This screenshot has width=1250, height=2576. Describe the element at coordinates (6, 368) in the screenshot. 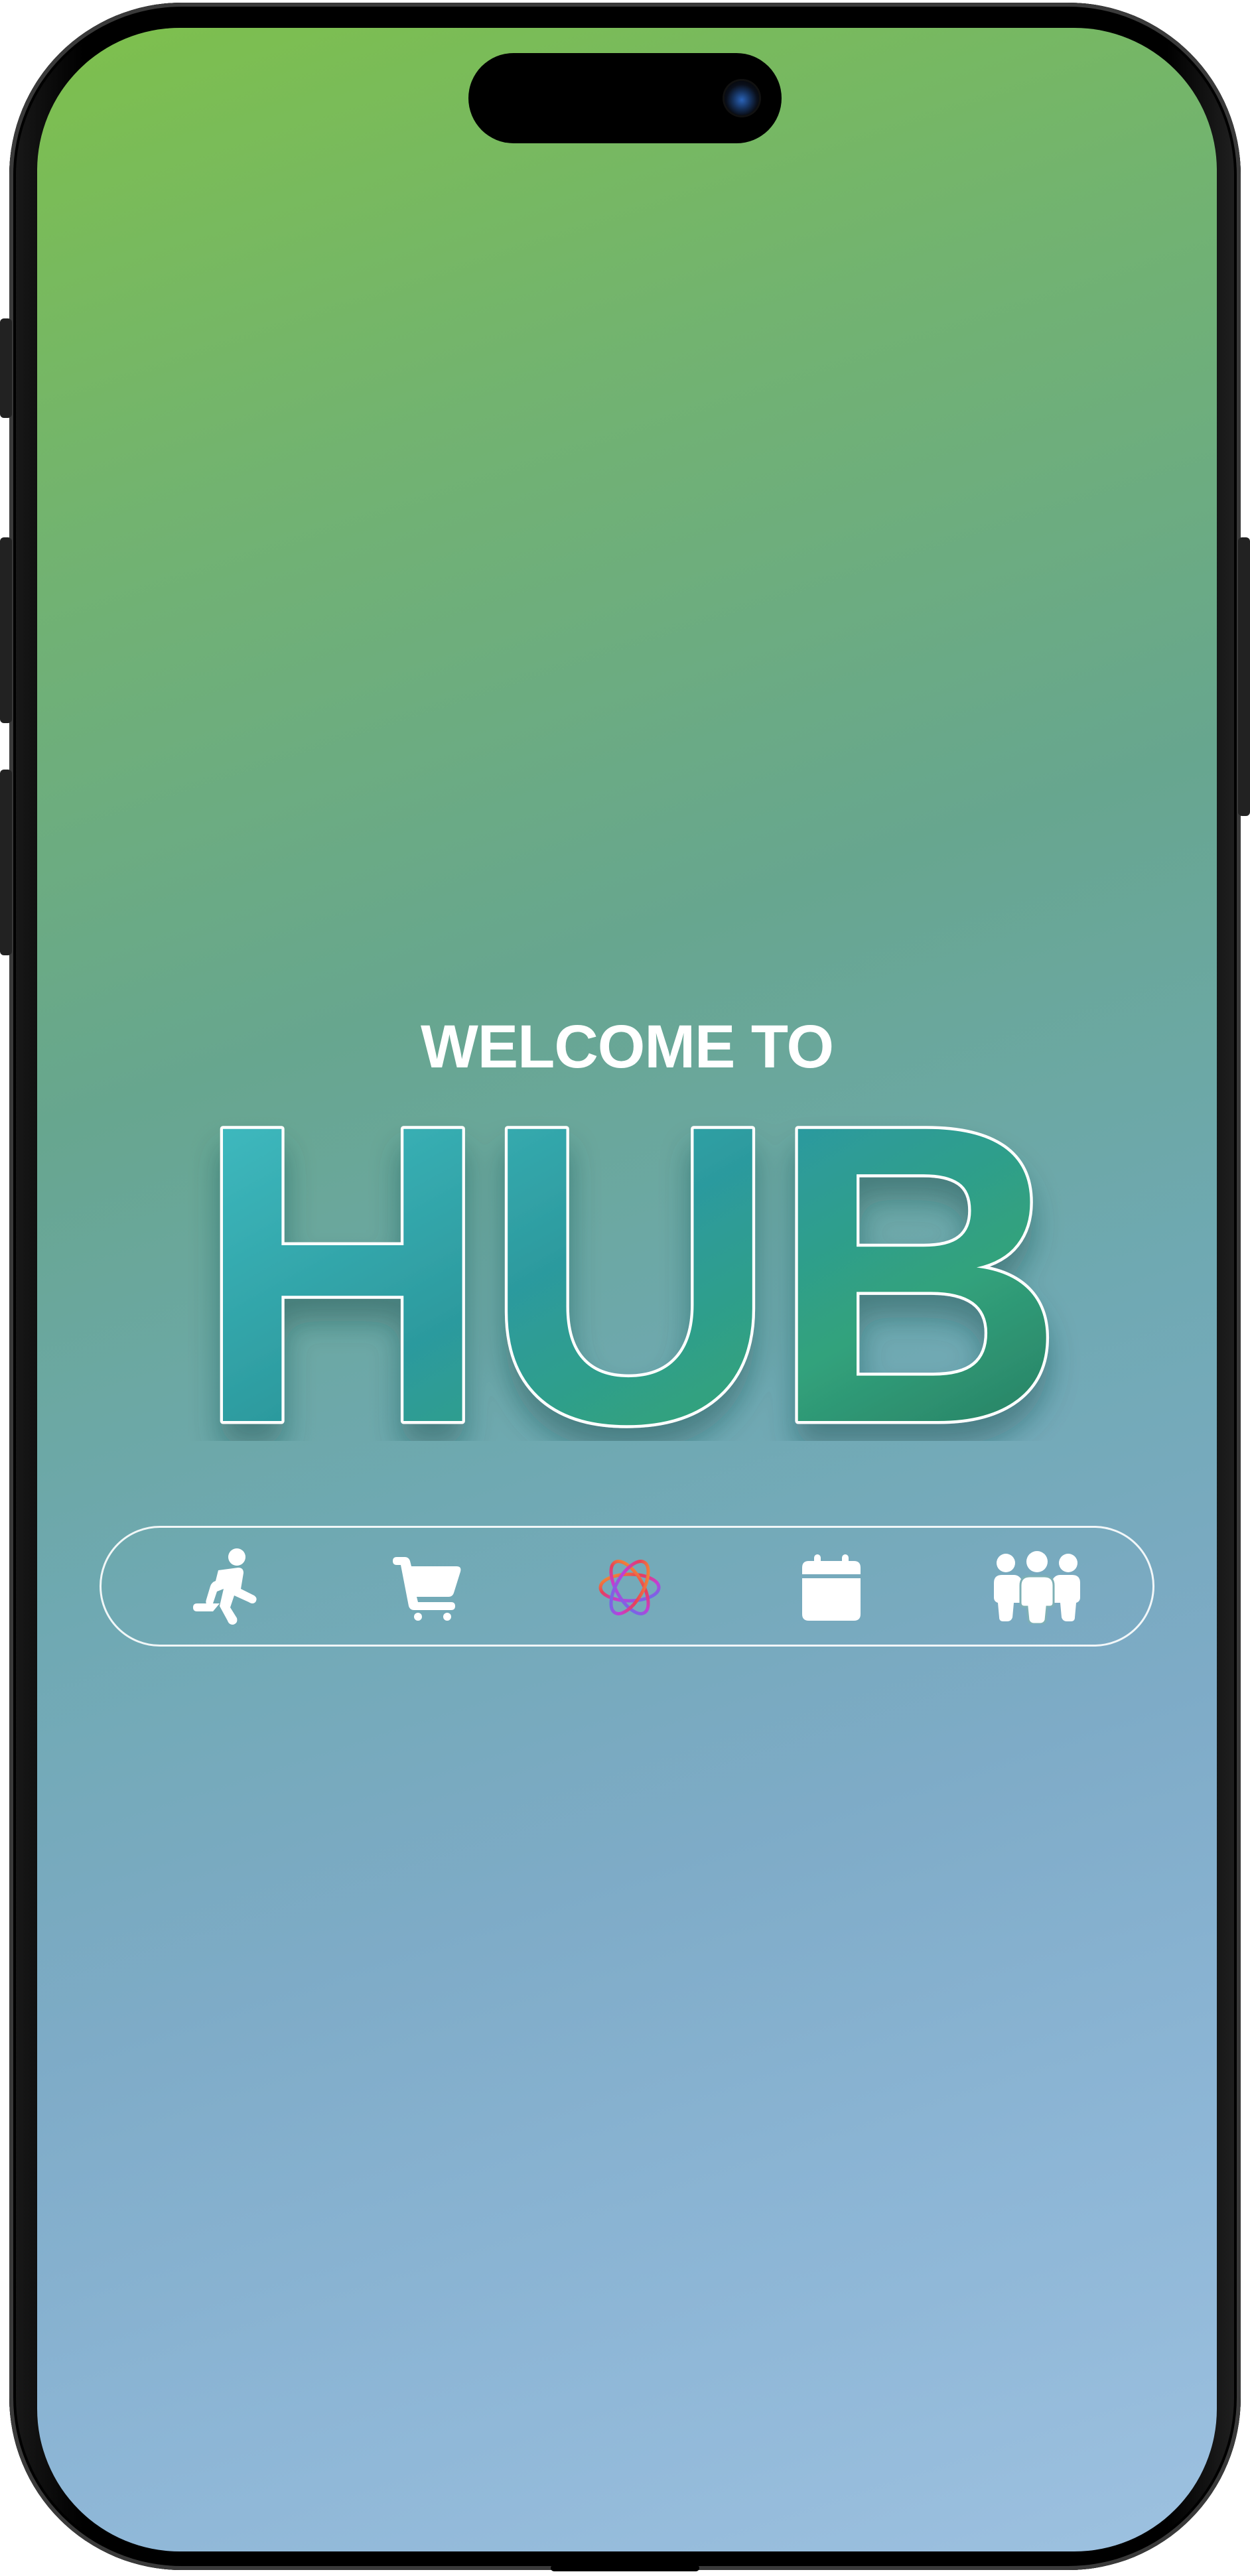

I see `action-button` at that location.